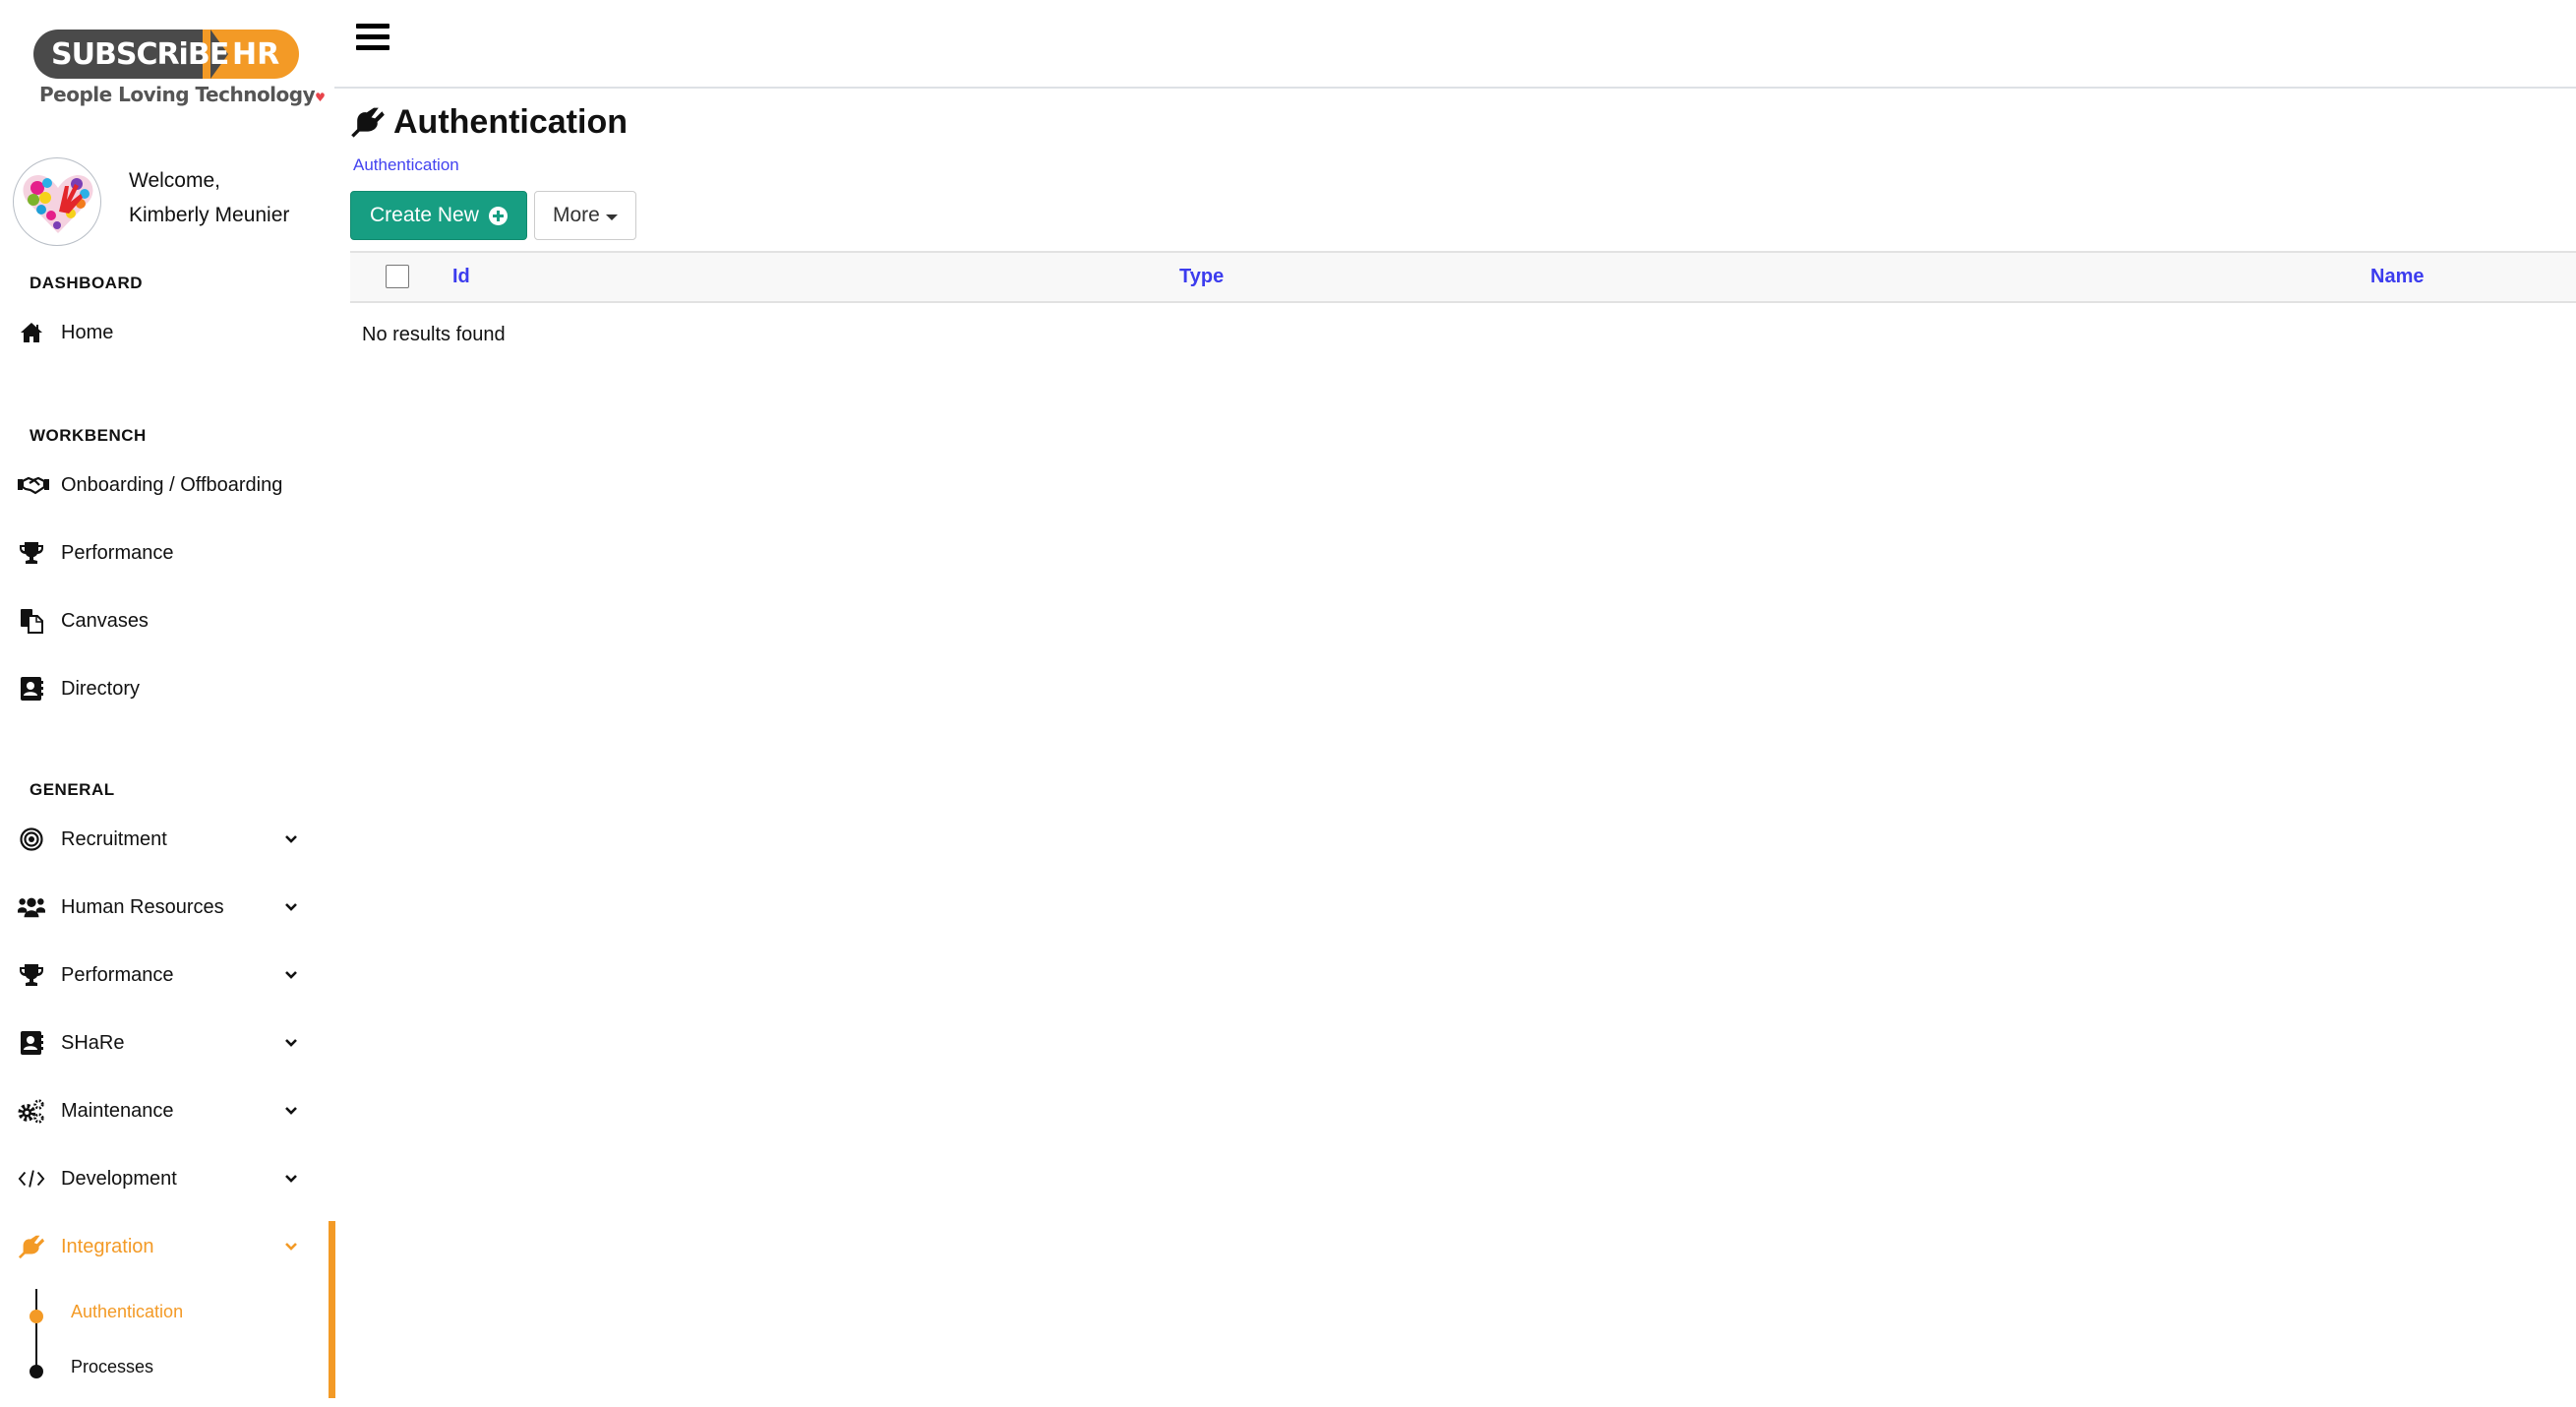 This screenshot has height=1407, width=2576. What do you see at coordinates (157, 1043) in the screenshot?
I see `sidebar-item-share: SHaRe` at bounding box center [157, 1043].